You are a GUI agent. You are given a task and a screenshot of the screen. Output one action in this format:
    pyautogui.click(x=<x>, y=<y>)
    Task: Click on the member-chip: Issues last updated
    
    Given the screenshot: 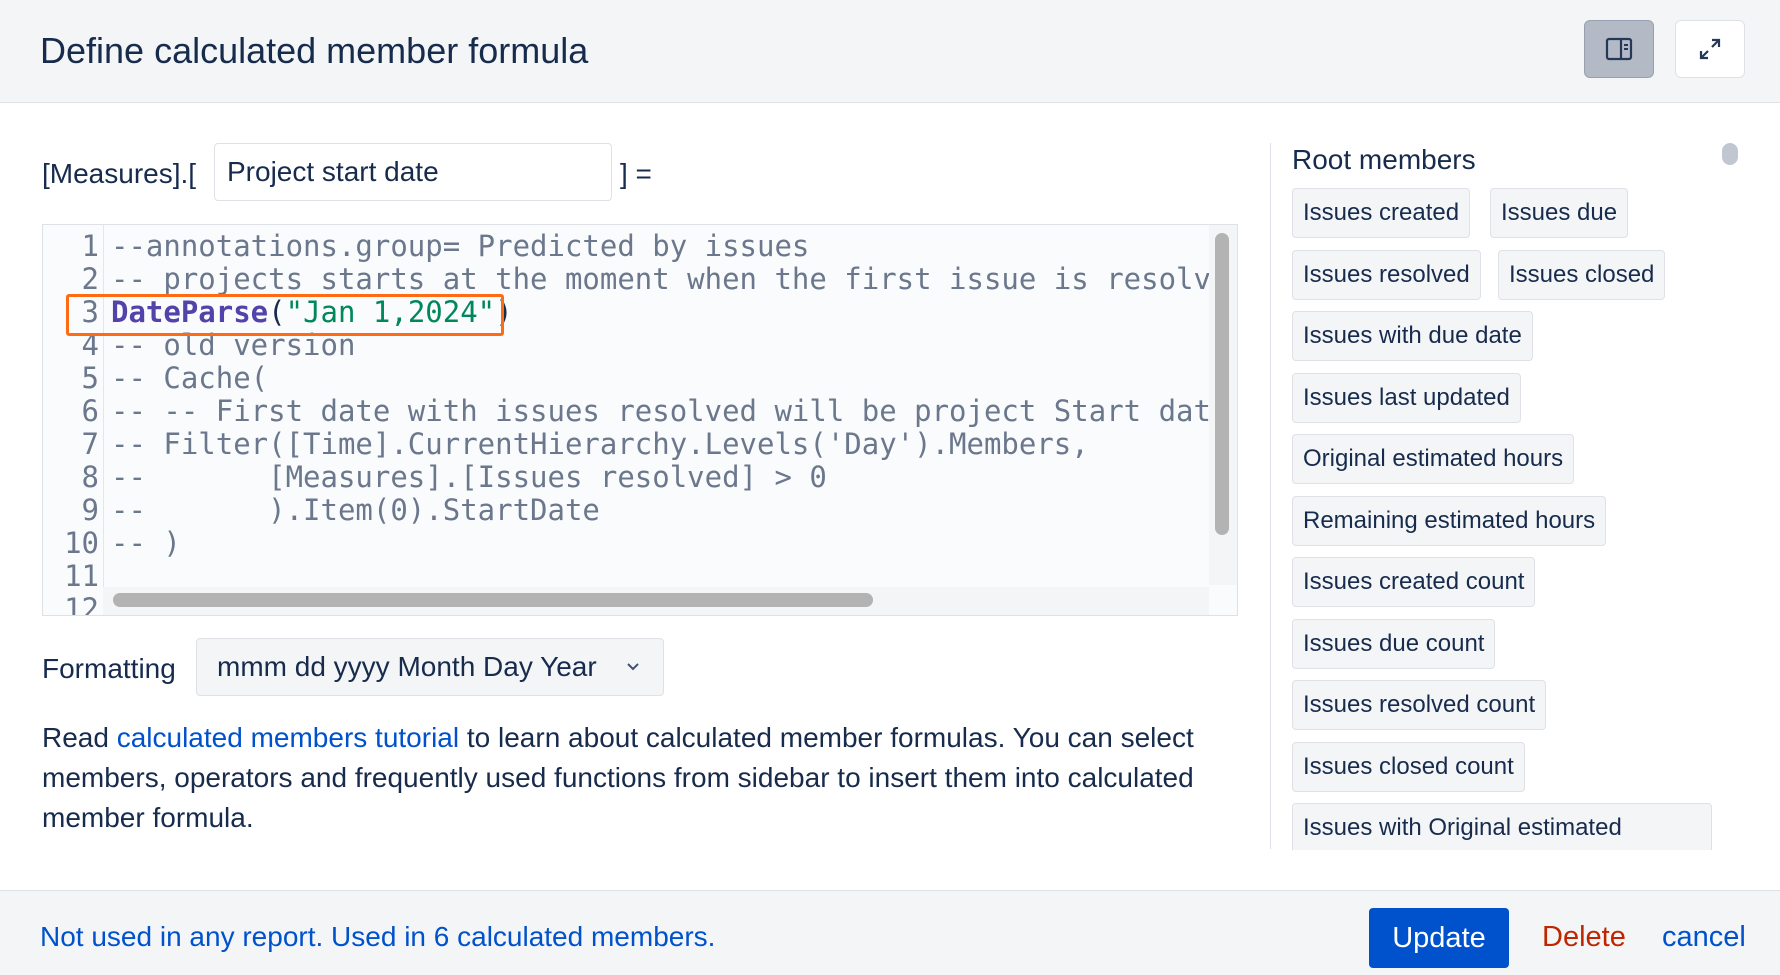 What is the action you would take?
    pyautogui.click(x=1406, y=398)
    